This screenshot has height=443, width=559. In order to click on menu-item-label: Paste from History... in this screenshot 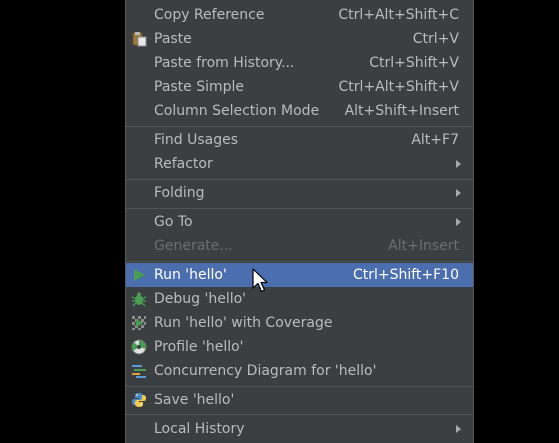, I will do `click(224, 63)`.